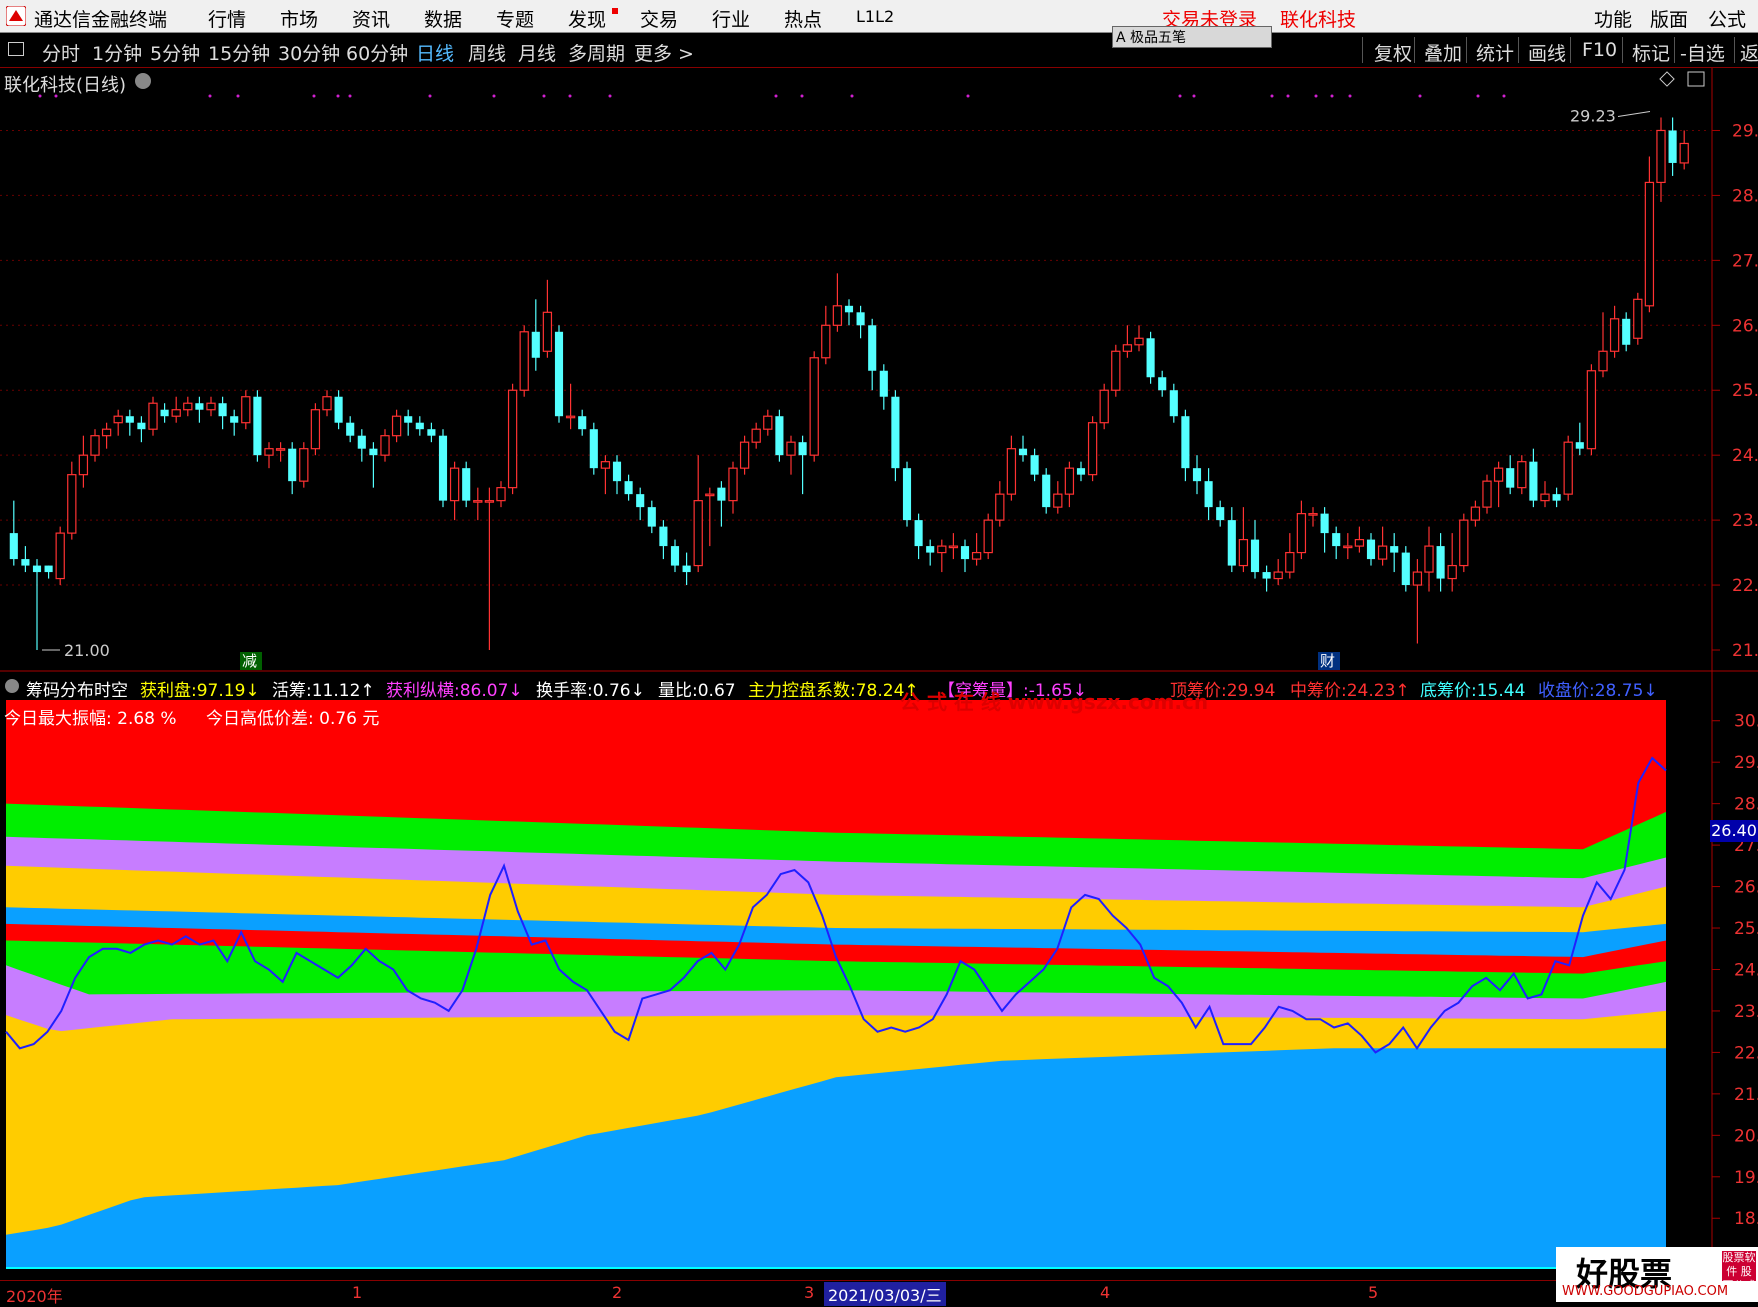  Describe the element at coordinates (617, 1292) in the screenshot. I see `axis-label-month: 2` at that location.